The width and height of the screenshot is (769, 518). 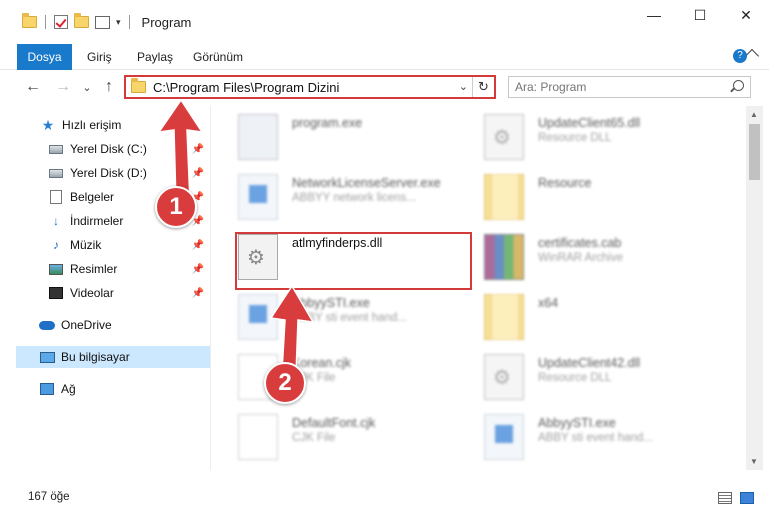 I want to click on address-path: C:\Program Files\Program Dizini, so click(x=246, y=87).